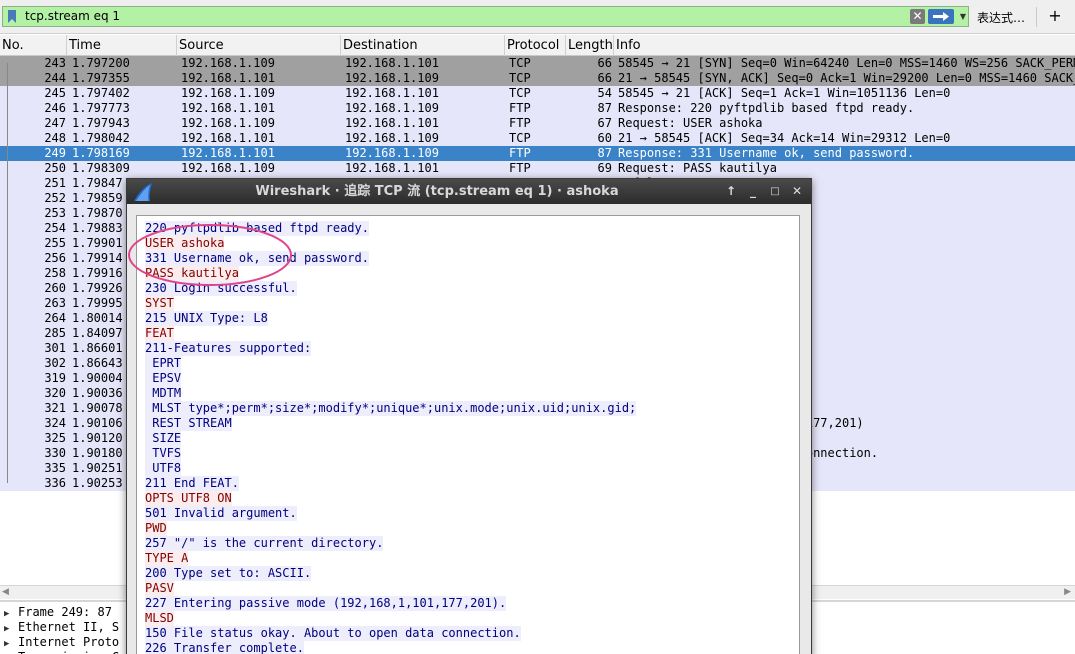 The width and height of the screenshot is (1075, 654). Describe the element at coordinates (55, 288) in the screenshot. I see `packet-cell-no: 260` at that location.